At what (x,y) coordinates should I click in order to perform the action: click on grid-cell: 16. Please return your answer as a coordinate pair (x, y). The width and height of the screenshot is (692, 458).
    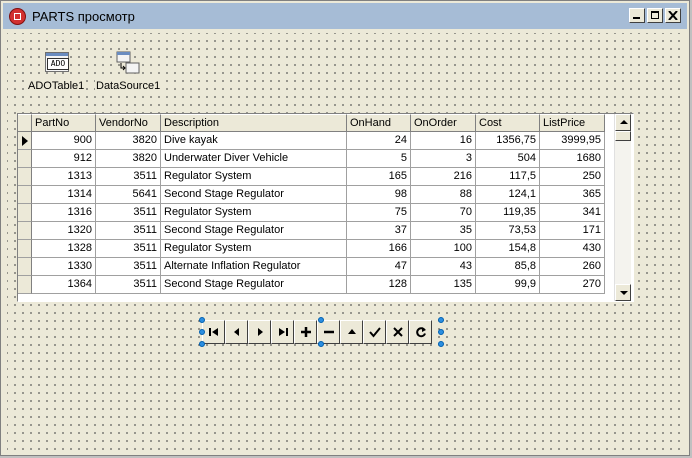
    Looking at the image, I should click on (443, 141).